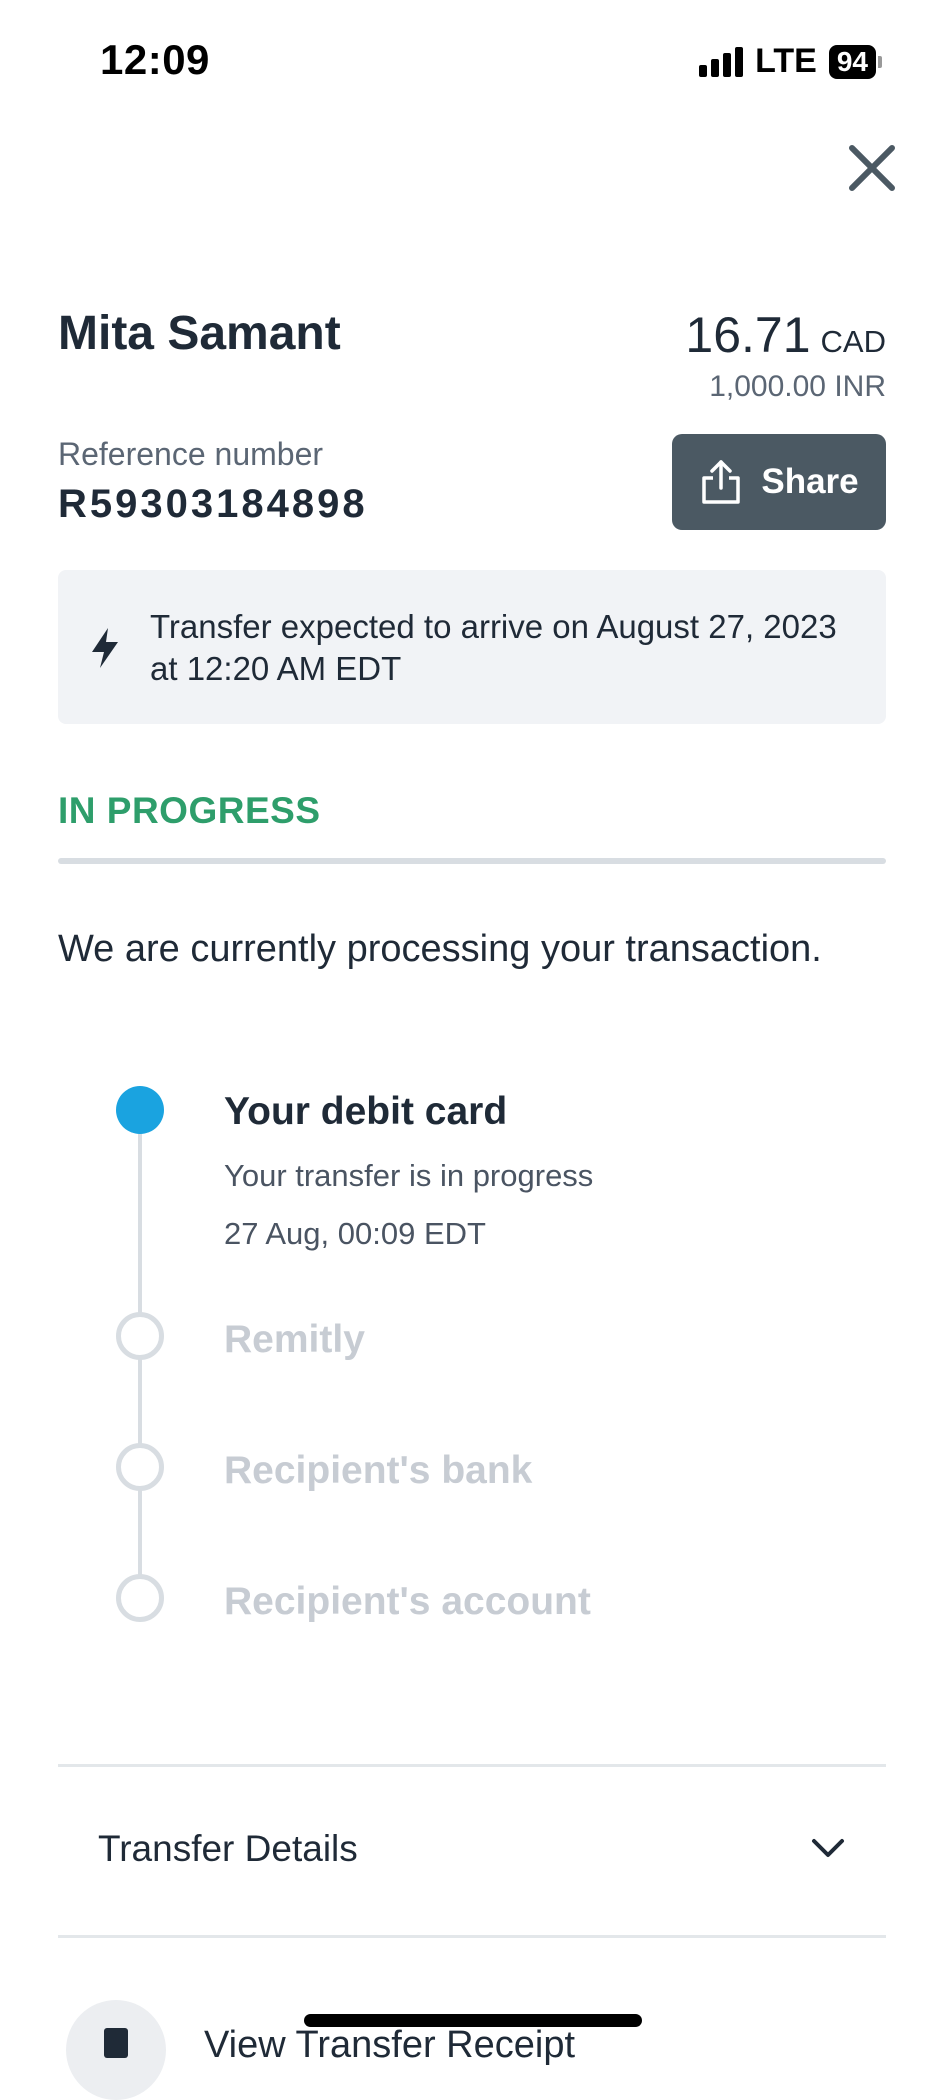  I want to click on timeline-step-subtitle: Your transfer is in progress, so click(409, 1175).